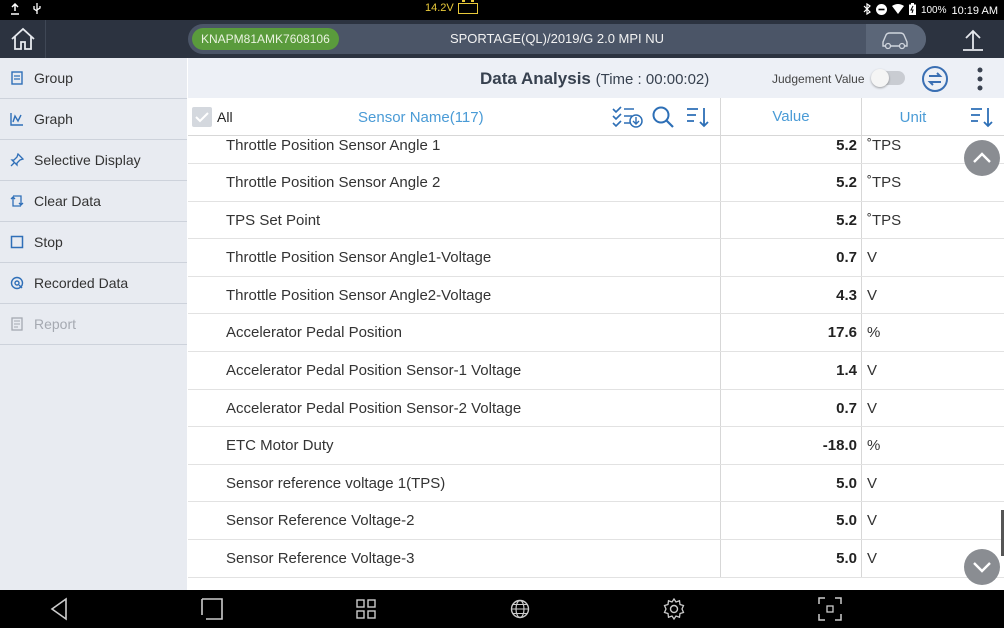 The image size is (1004, 628). What do you see at coordinates (830, 609) in the screenshot?
I see `screen-capture-button` at bounding box center [830, 609].